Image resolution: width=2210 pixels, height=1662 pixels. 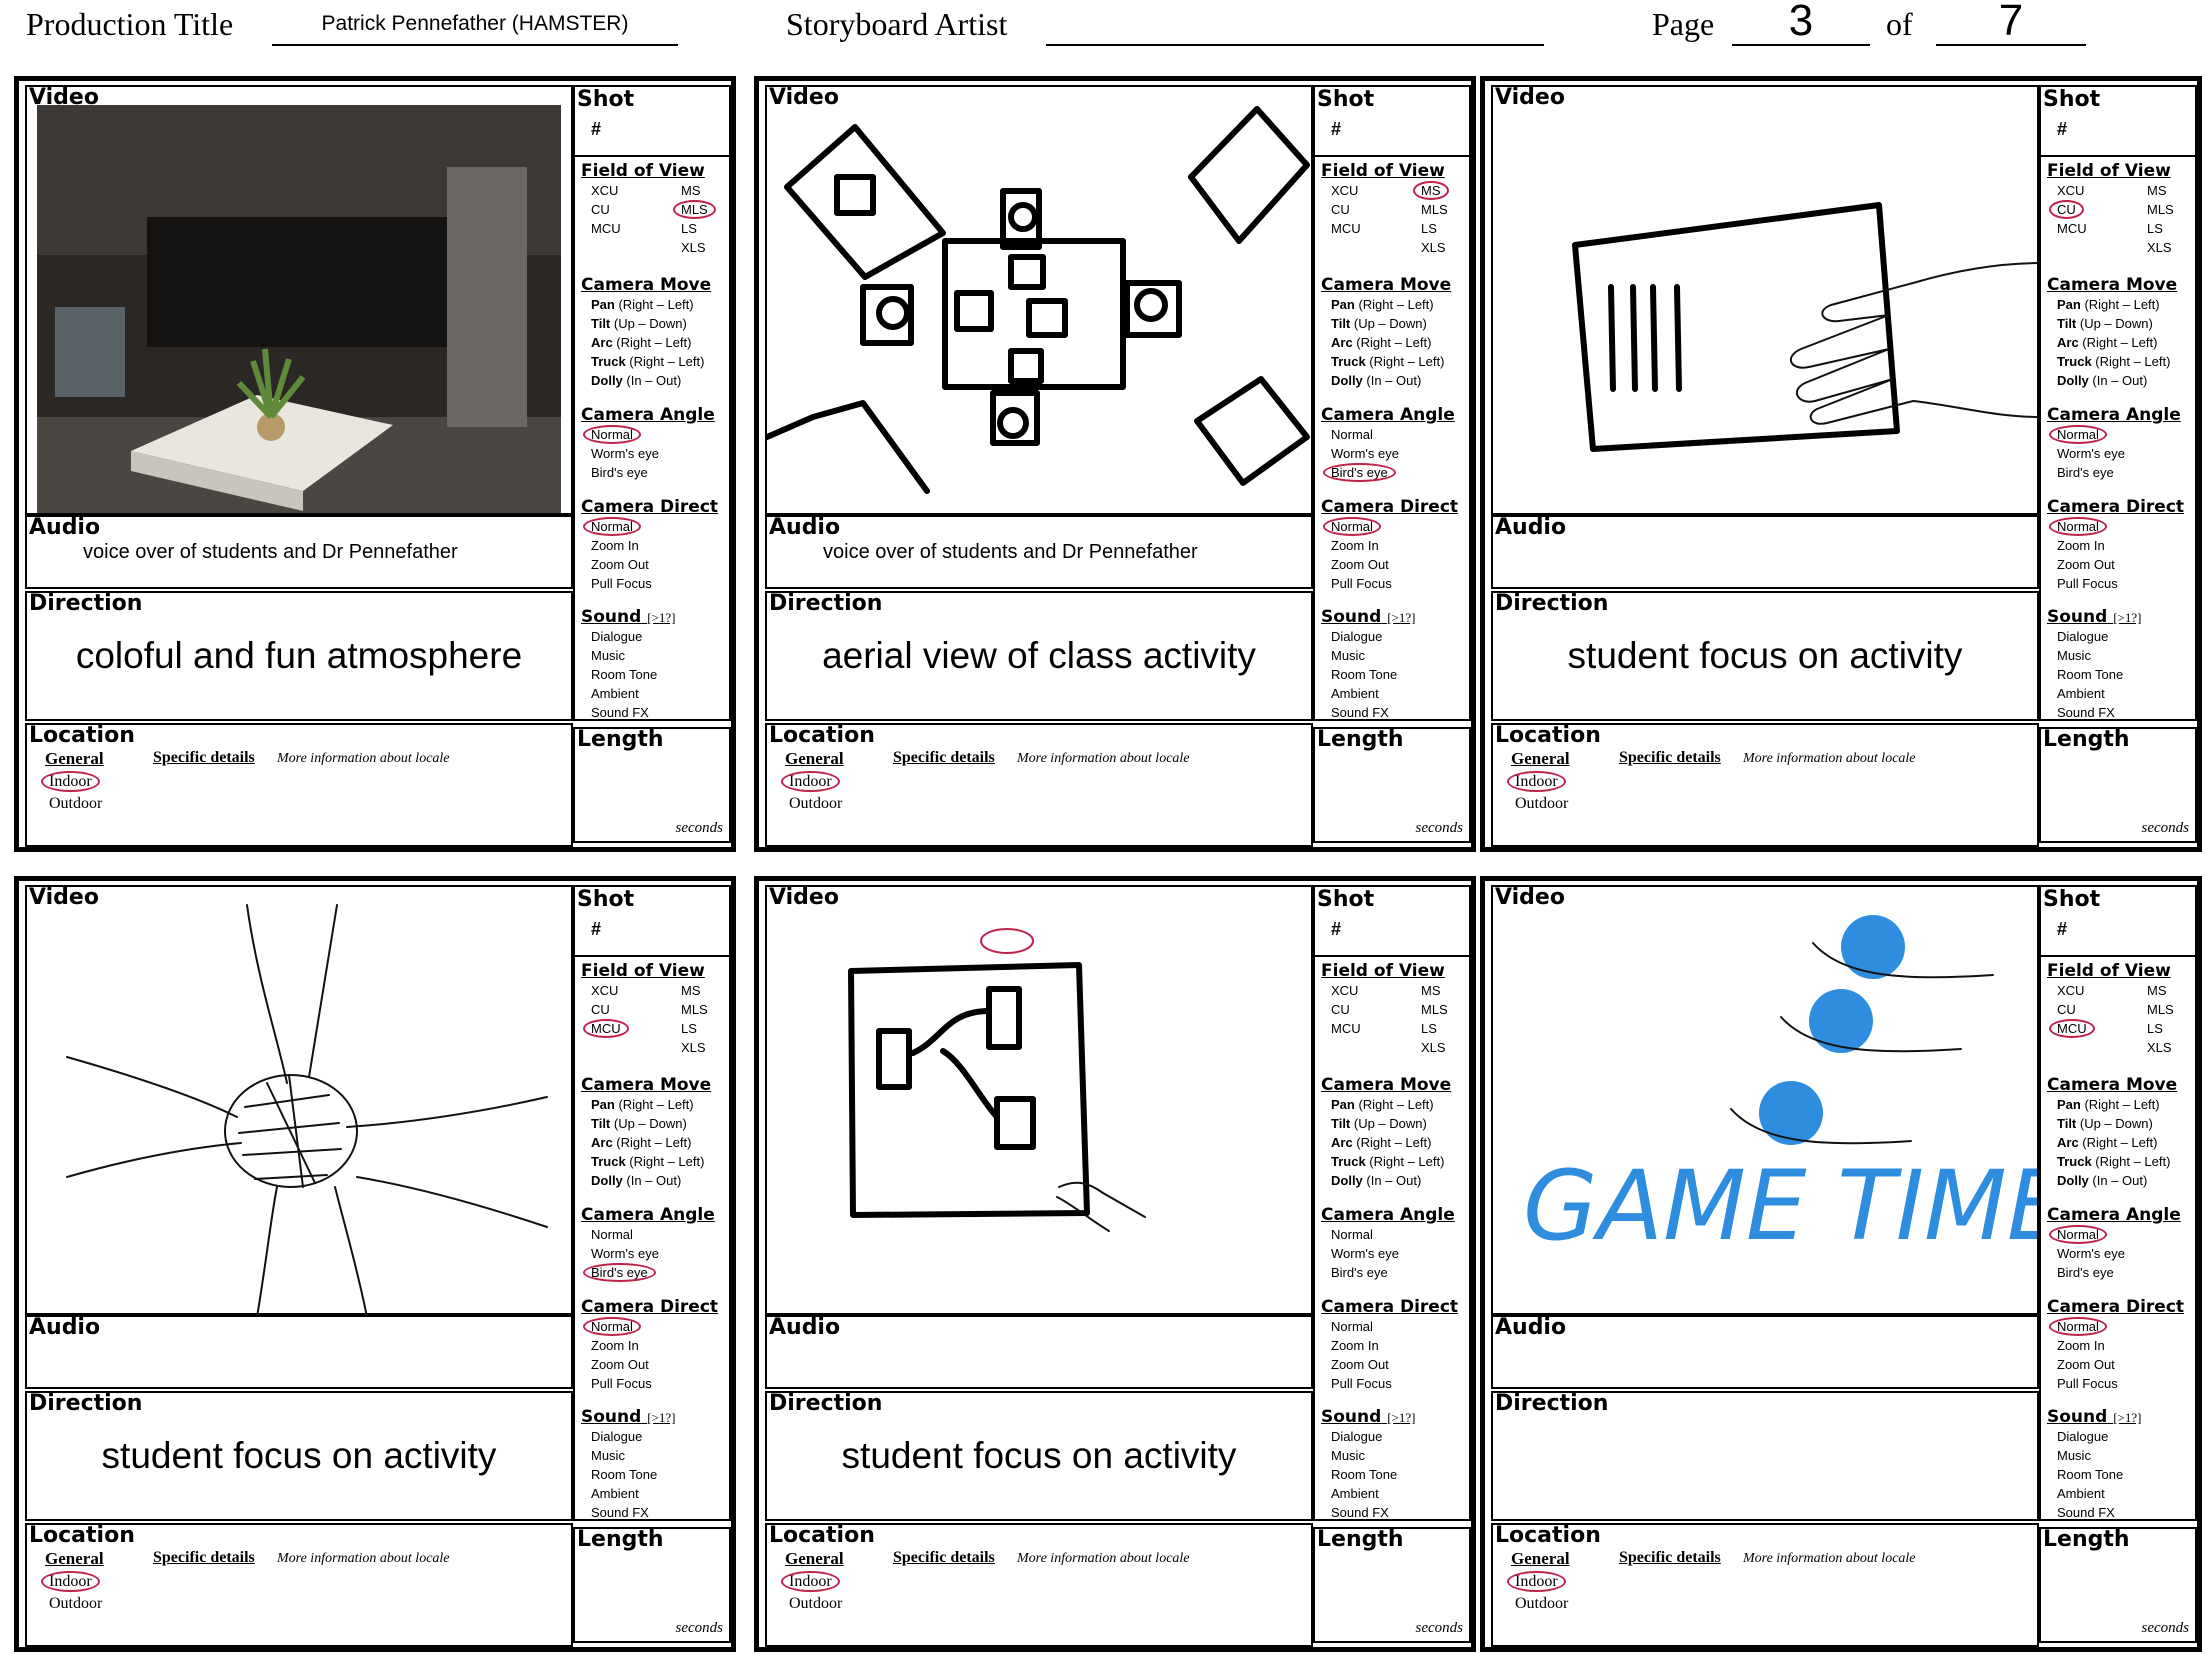 What do you see at coordinates (1801, 23) in the screenshot?
I see `page-number-value: 3` at bounding box center [1801, 23].